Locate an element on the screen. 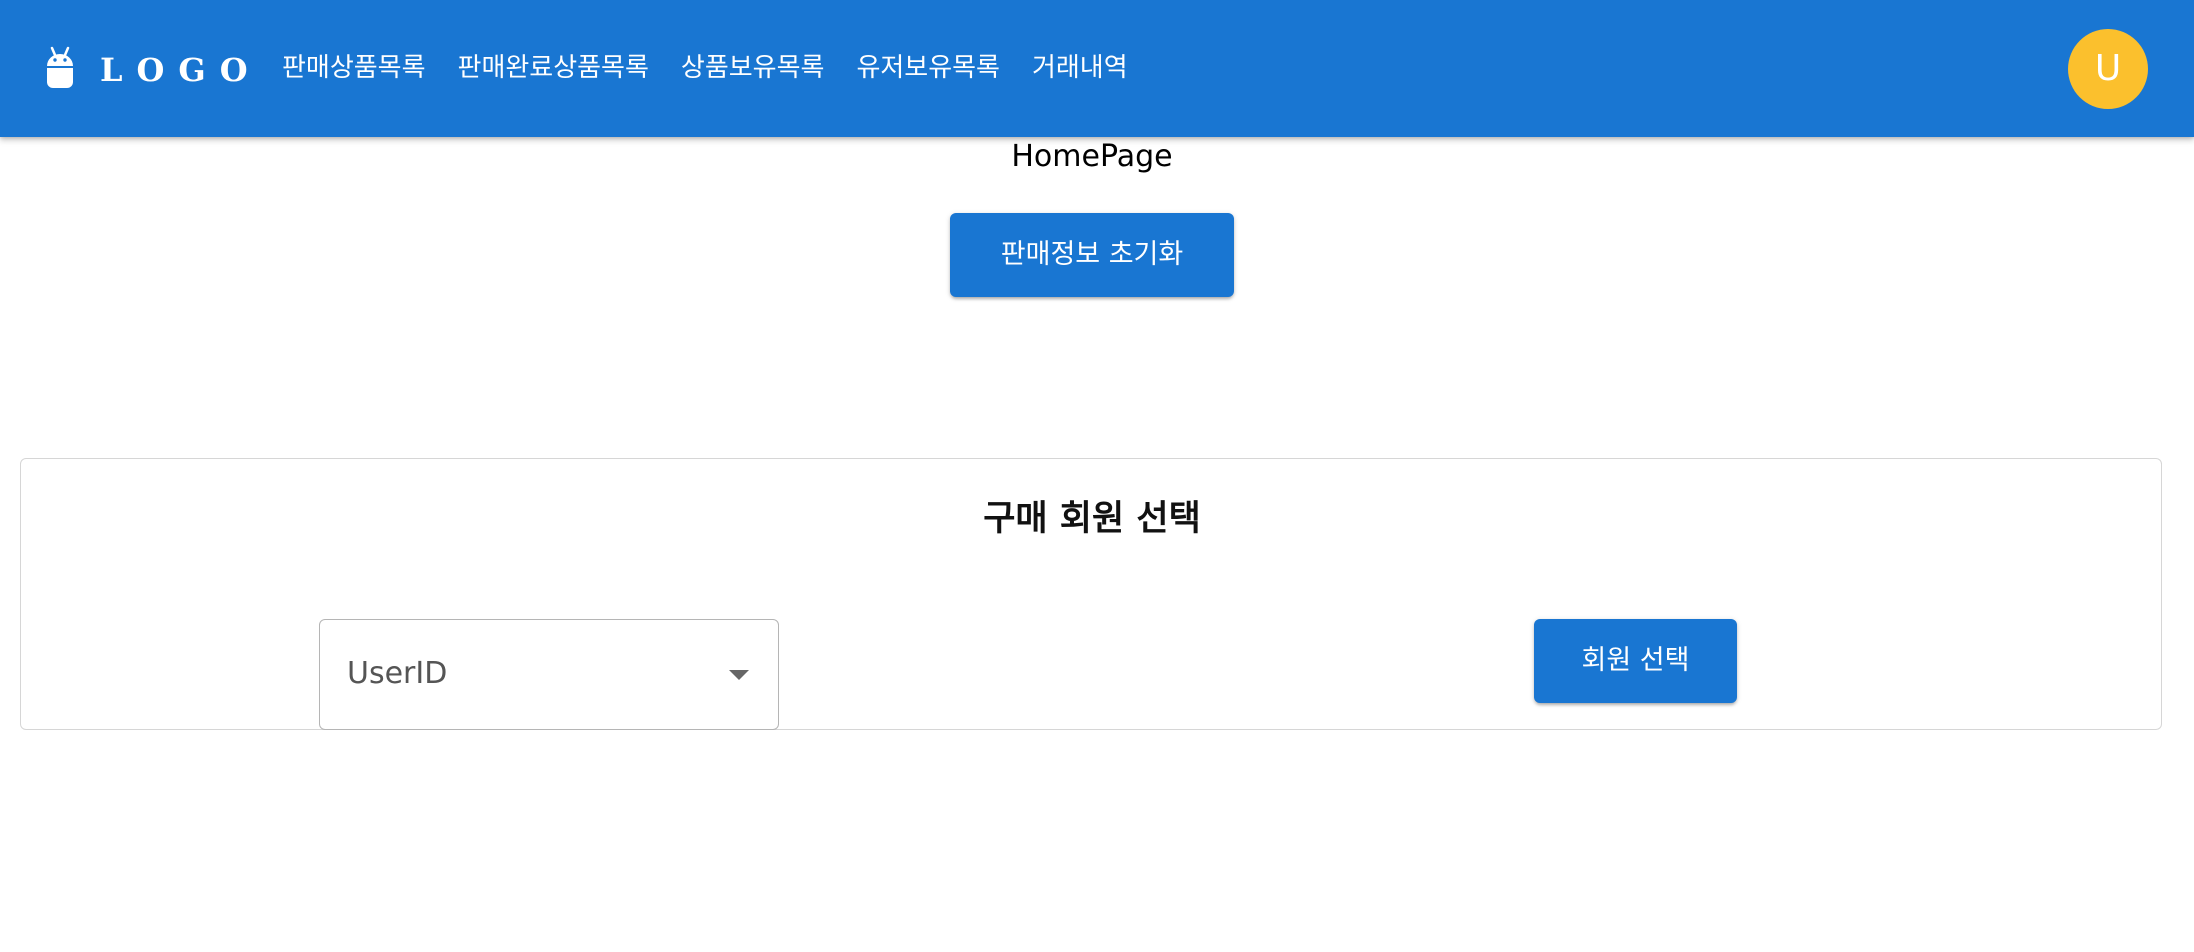 The image size is (2194, 952). android-icon is located at coordinates (60, 69).